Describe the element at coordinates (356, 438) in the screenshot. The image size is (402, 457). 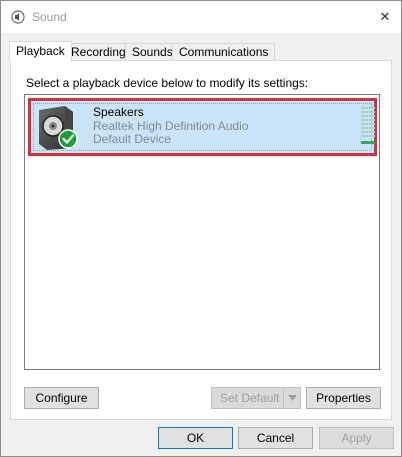
I see `apply-button: Apply` at that location.